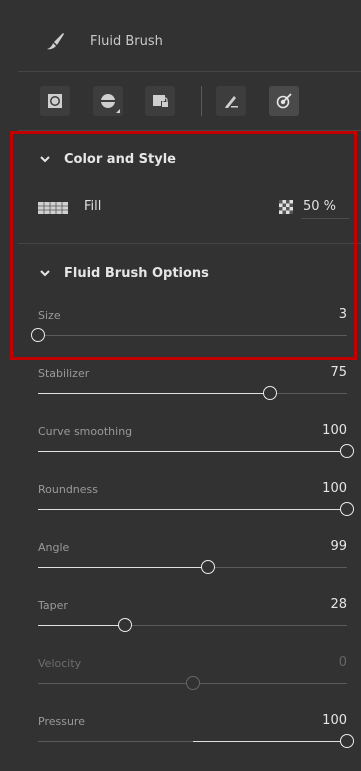 The image size is (361, 771). What do you see at coordinates (55, 41) in the screenshot?
I see `brush-icon` at bounding box center [55, 41].